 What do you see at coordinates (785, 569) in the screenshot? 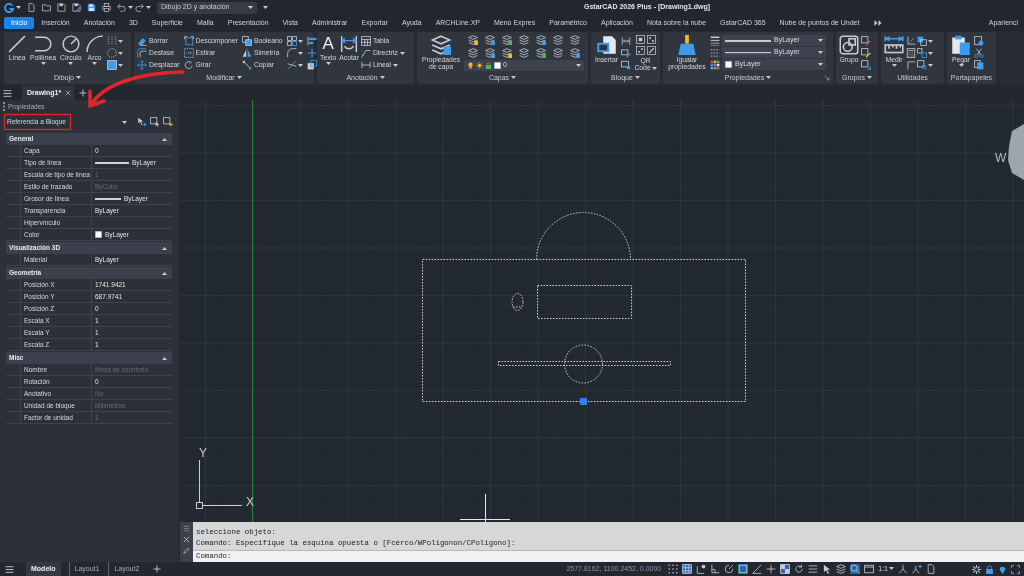
I see `checker-icon` at bounding box center [785, 569].